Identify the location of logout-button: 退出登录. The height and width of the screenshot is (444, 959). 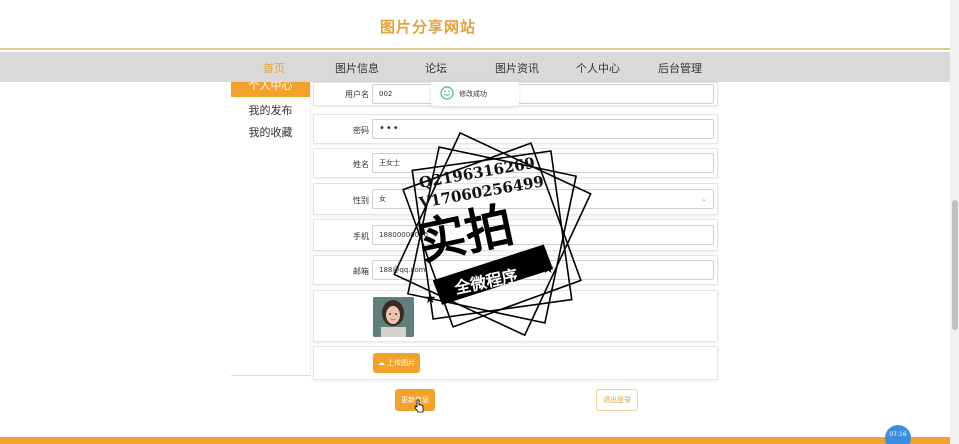
(617, 400).